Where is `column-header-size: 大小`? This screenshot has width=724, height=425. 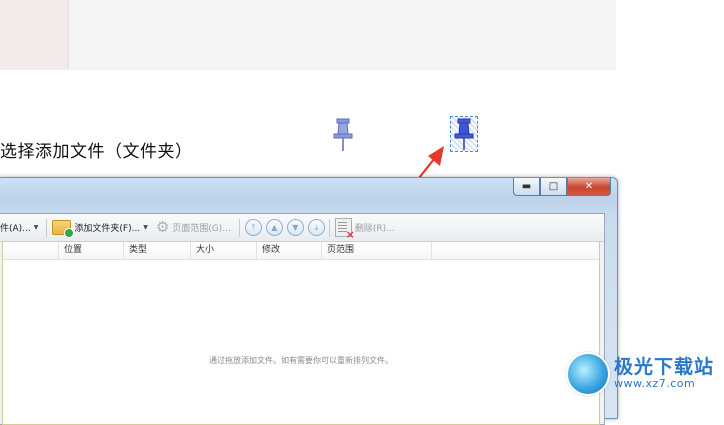 column-header-size: 大小 is located at coordinates (224, 250).